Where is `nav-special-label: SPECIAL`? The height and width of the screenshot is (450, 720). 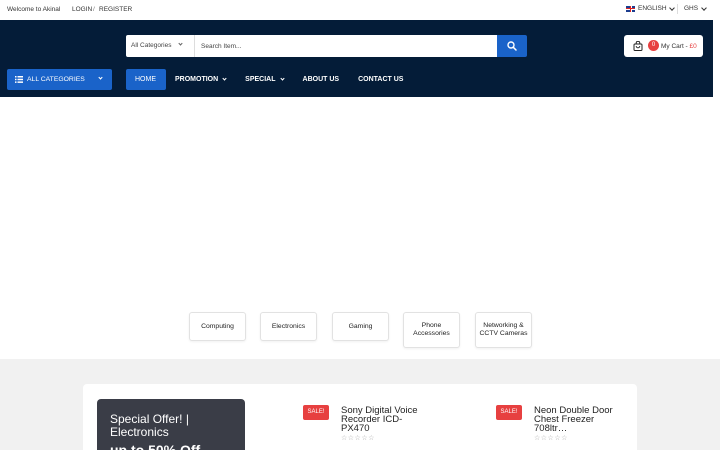 nav-special-label: SPECIAL is located at coordinates (260, 79).